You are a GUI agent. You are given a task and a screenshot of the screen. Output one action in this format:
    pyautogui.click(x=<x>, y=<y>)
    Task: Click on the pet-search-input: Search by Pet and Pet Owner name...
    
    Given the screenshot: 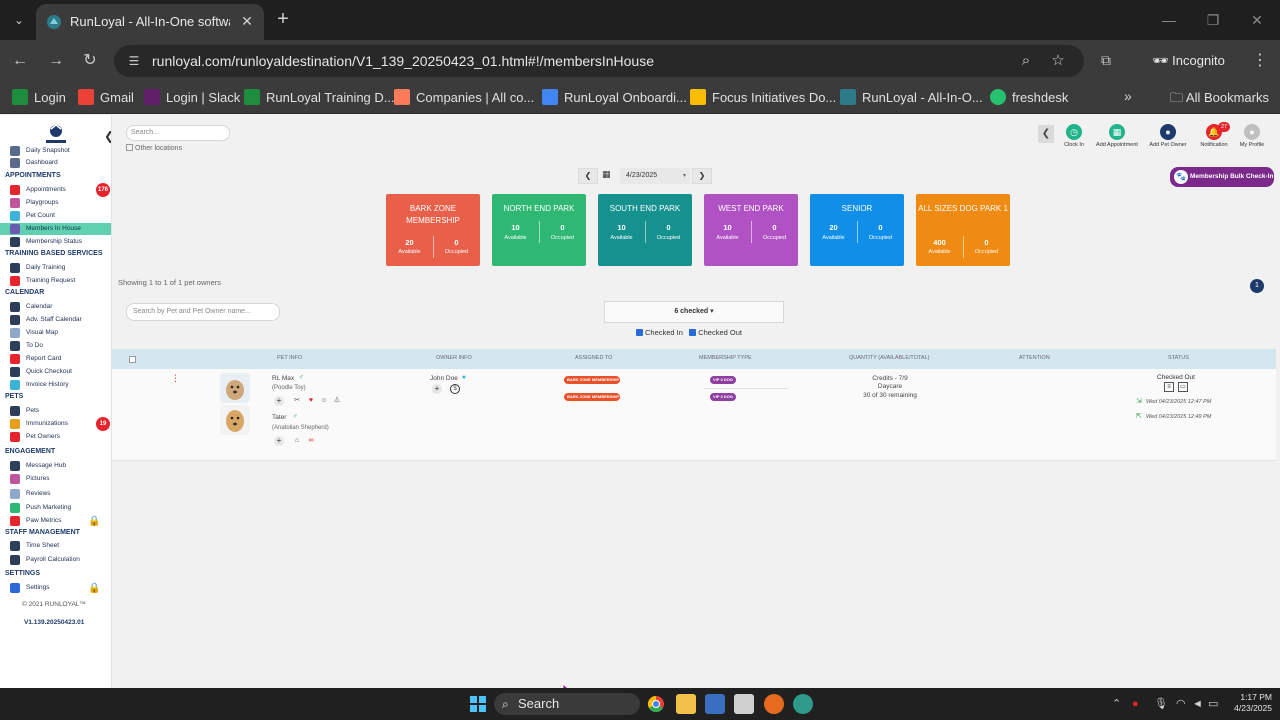 What is the action you would take?
    pyautogui.click(x=203, y=312)
    